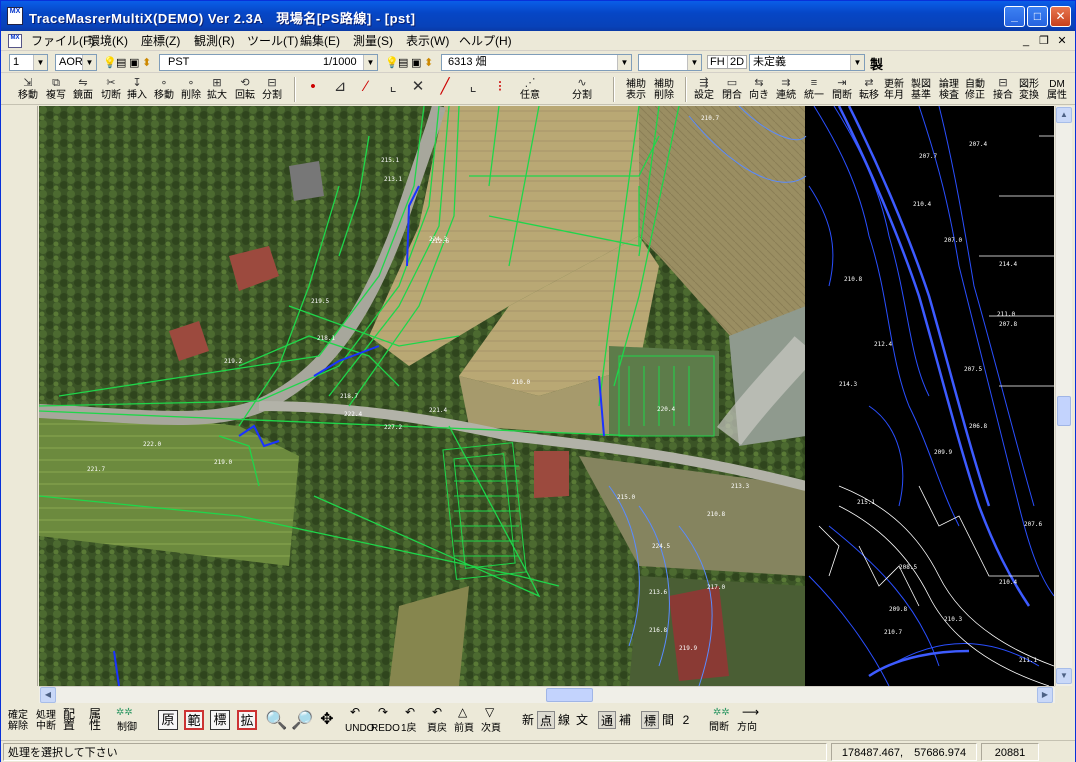 This screenshot has height=762, width=1076. Describe the element at coordinates (747, 727) in the screenshot. I see `direction-button: 方向` at that location.